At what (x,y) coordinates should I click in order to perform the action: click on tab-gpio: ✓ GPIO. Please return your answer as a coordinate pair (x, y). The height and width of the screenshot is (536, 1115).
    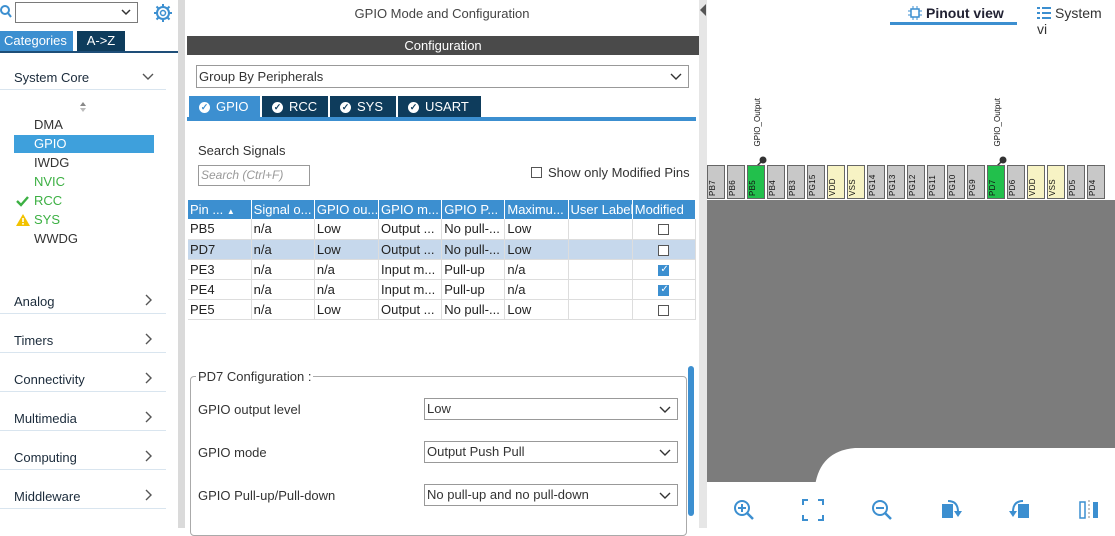
    Looking at the image, I should click on (224, 106).